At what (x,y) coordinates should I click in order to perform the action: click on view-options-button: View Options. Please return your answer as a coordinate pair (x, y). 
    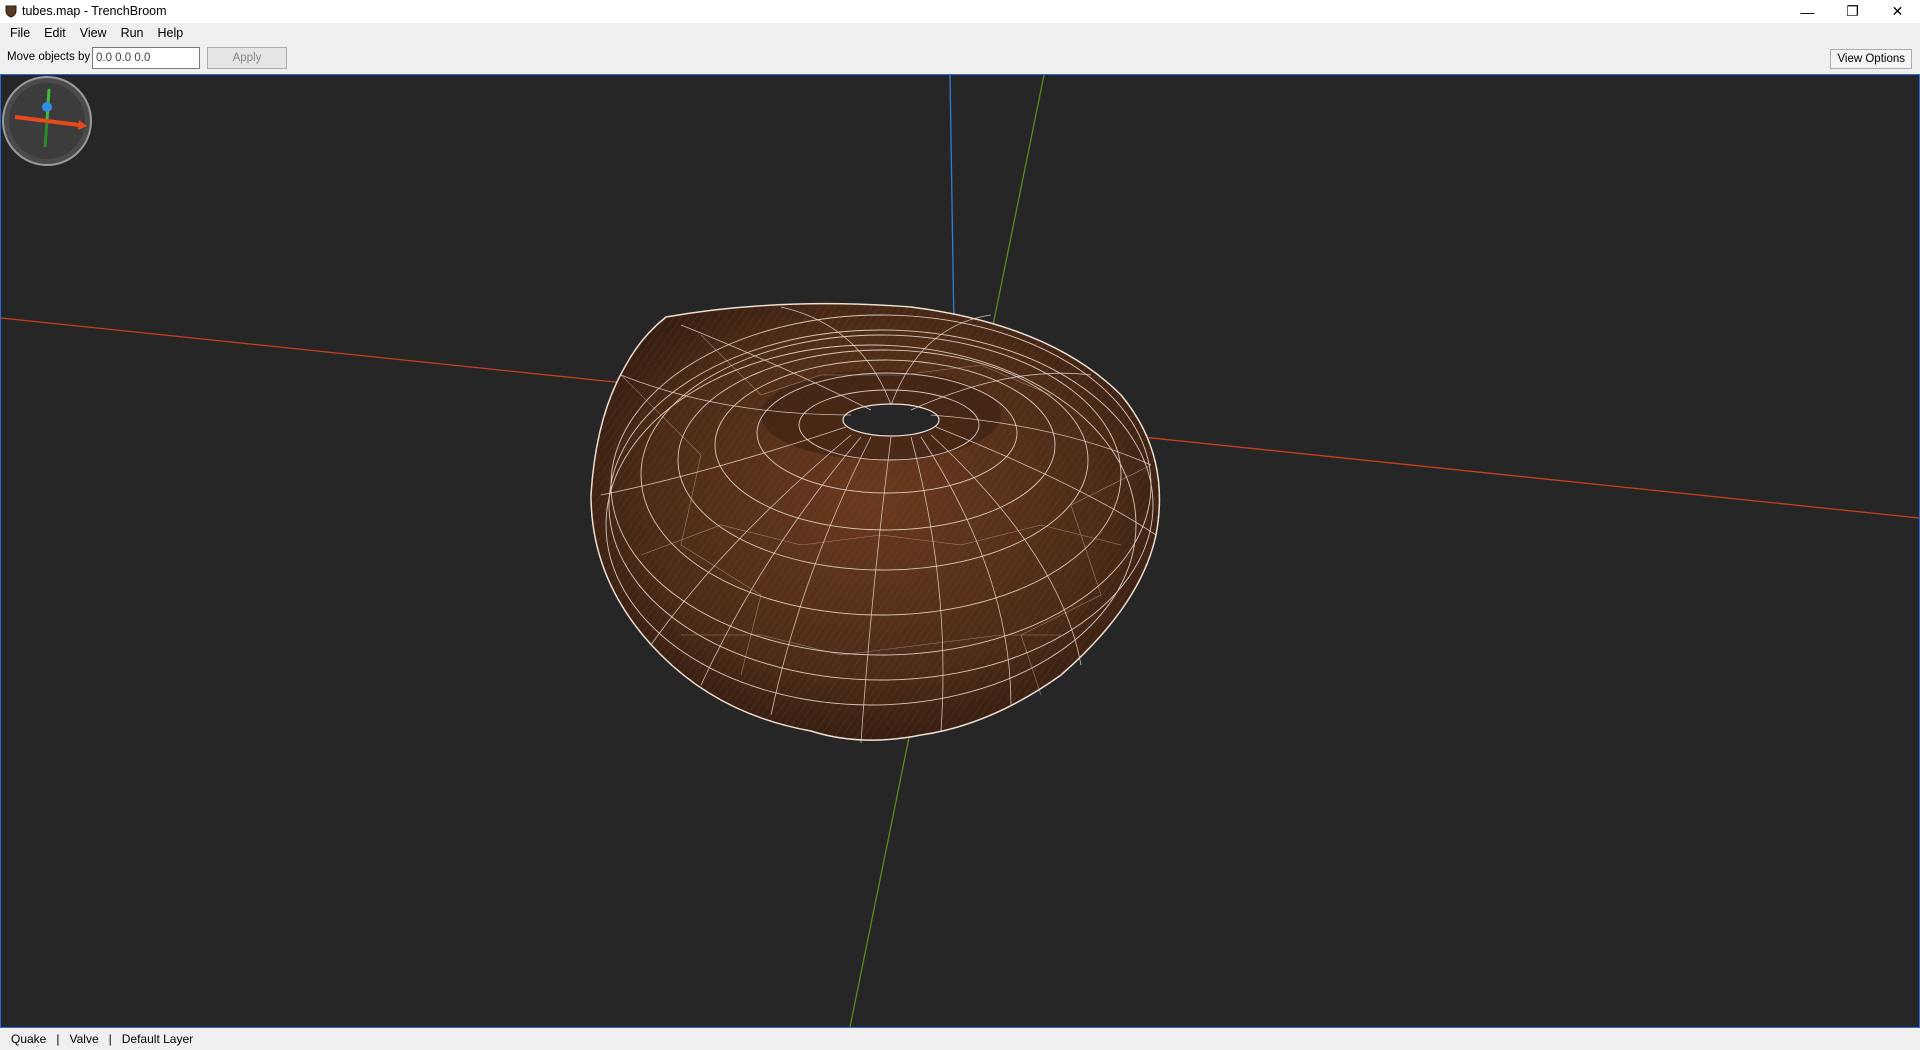
    Looking at the image, I should click on (1871, 59).